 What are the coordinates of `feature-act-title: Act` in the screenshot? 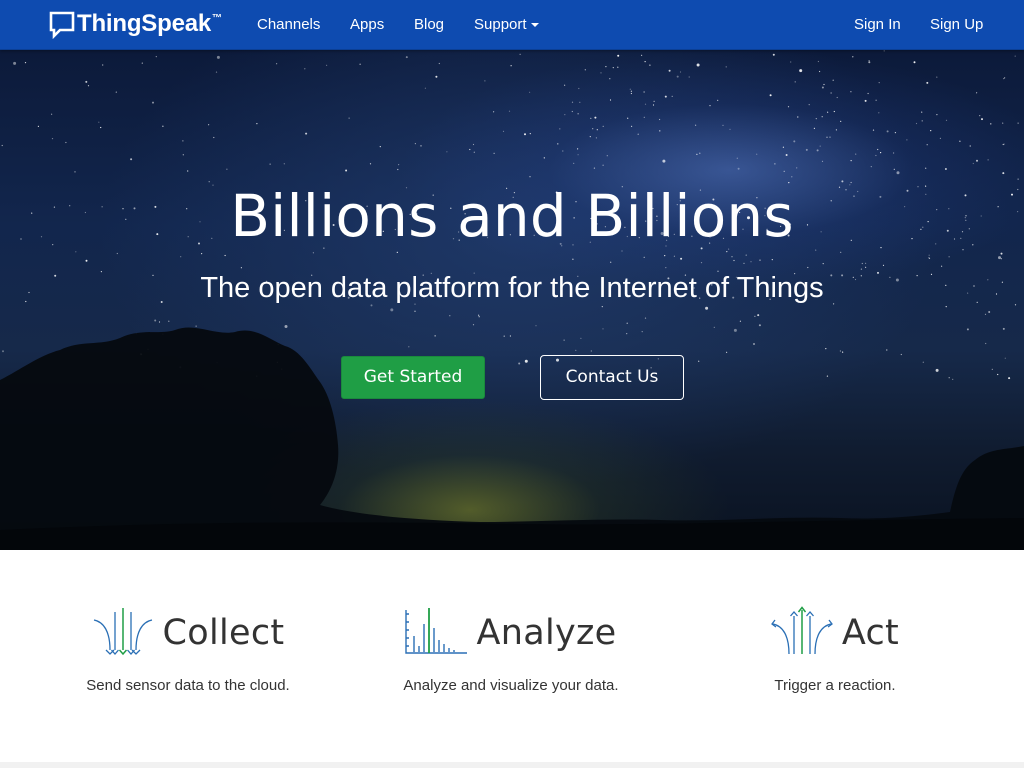 It's located at (870, 633).